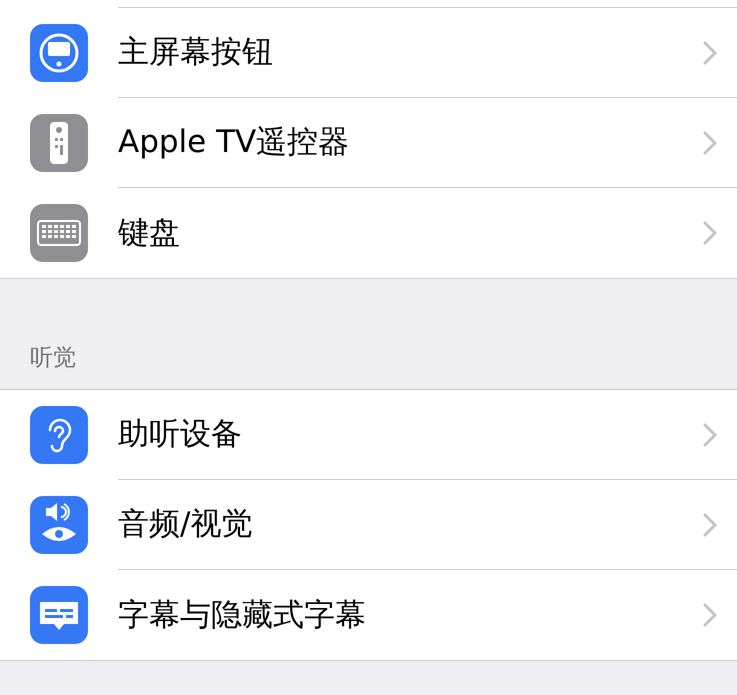 The width and height of the screenshot is (737, 695). Describe the element at coordinates (59, 233) in the screenshot. I see `keyboard-icon` at that location.